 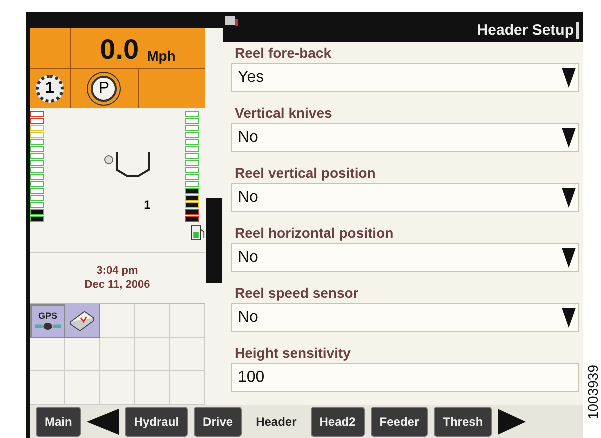 What do you see at coordinates (147, 205) in the screenshot?
I see `gauge-count: 1` at bounding box center [147, 205].